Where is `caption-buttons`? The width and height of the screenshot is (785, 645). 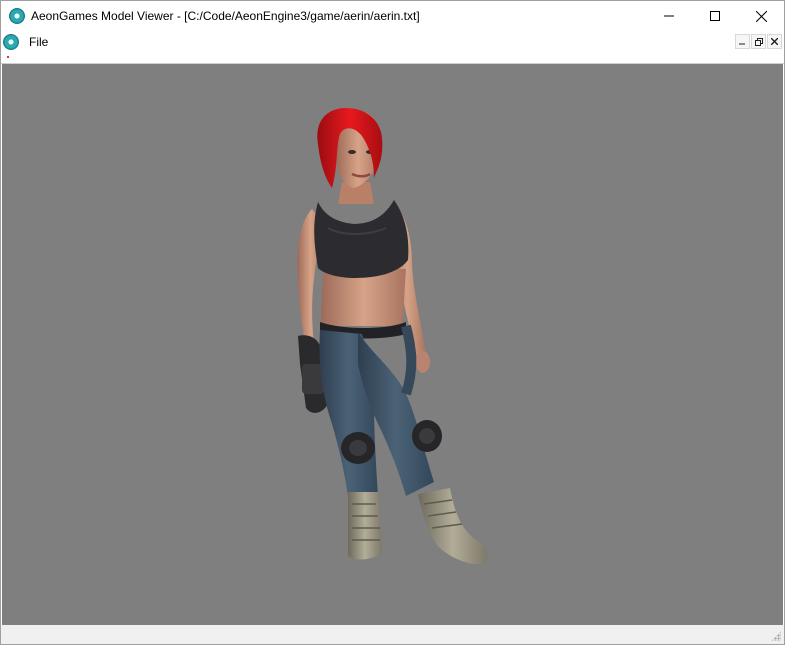 caption-buttons is located at coordinates (715, 16).